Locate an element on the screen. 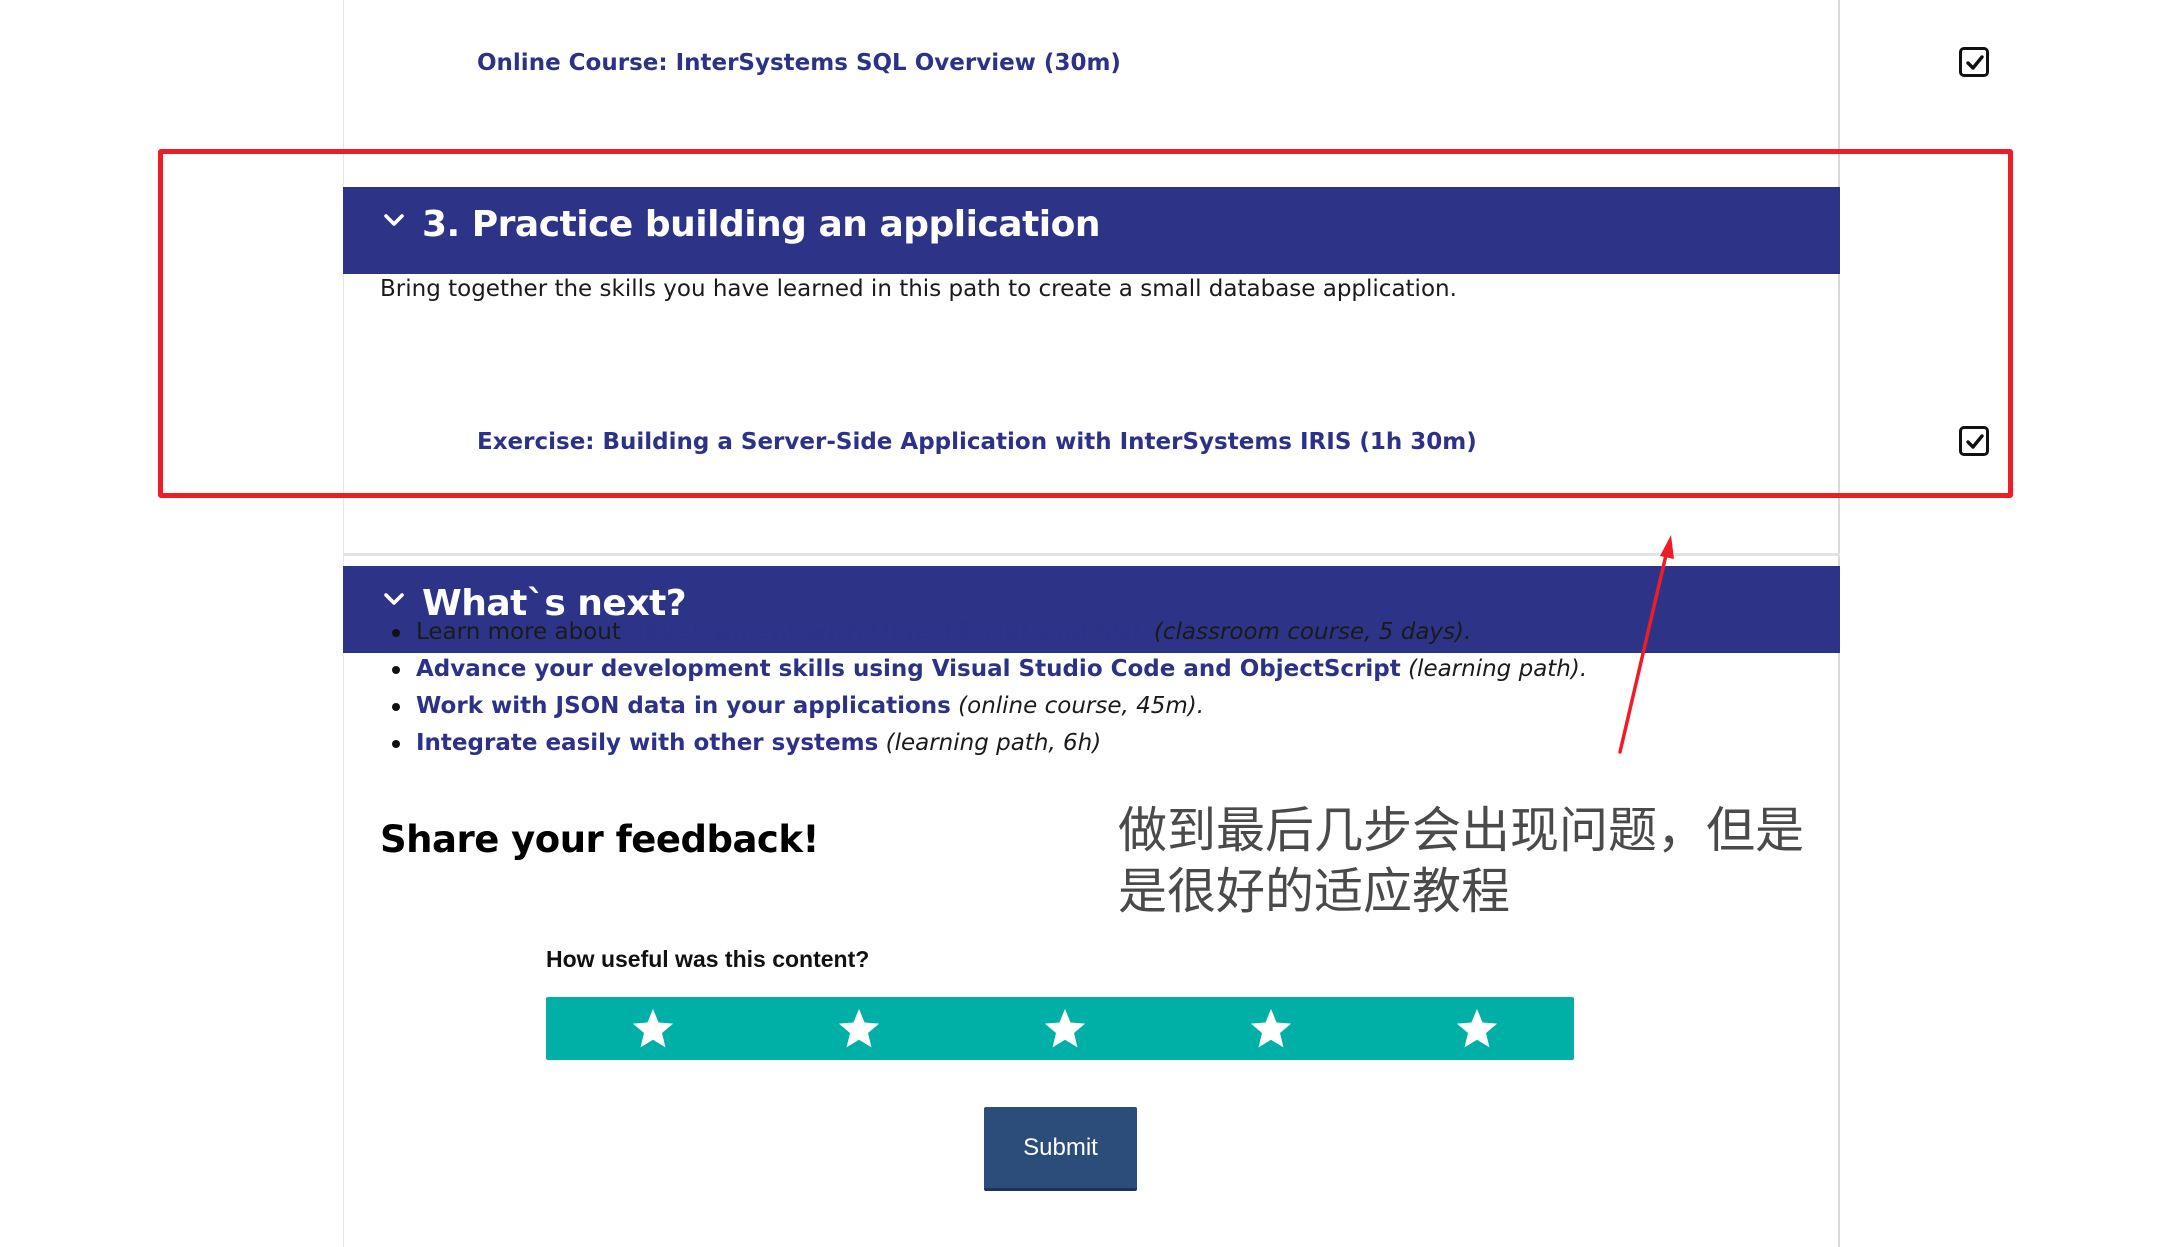 This screenshot has width=2177, height=1247. annotation-arrow is located at coordinates (1646, 644).